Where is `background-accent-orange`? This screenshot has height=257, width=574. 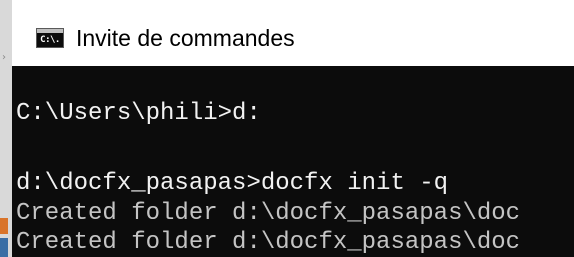
background-accent-orange is located at coordinates (4, 226).